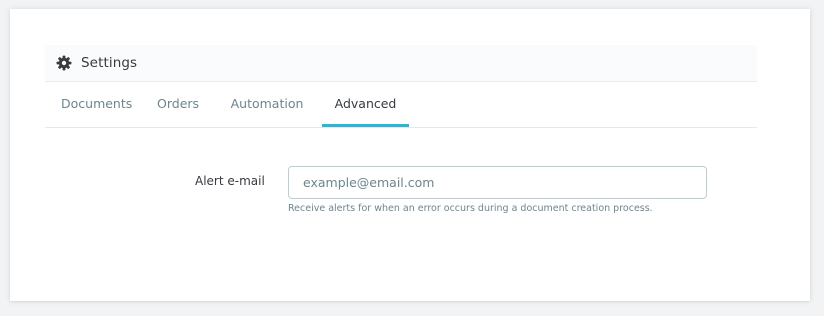 The height and width of the screenshot is (316, 824). What do you see at coordinates (267, 104) in the screenshot?
I see `tab-automation: Automation` at bounding box center [267, 104].